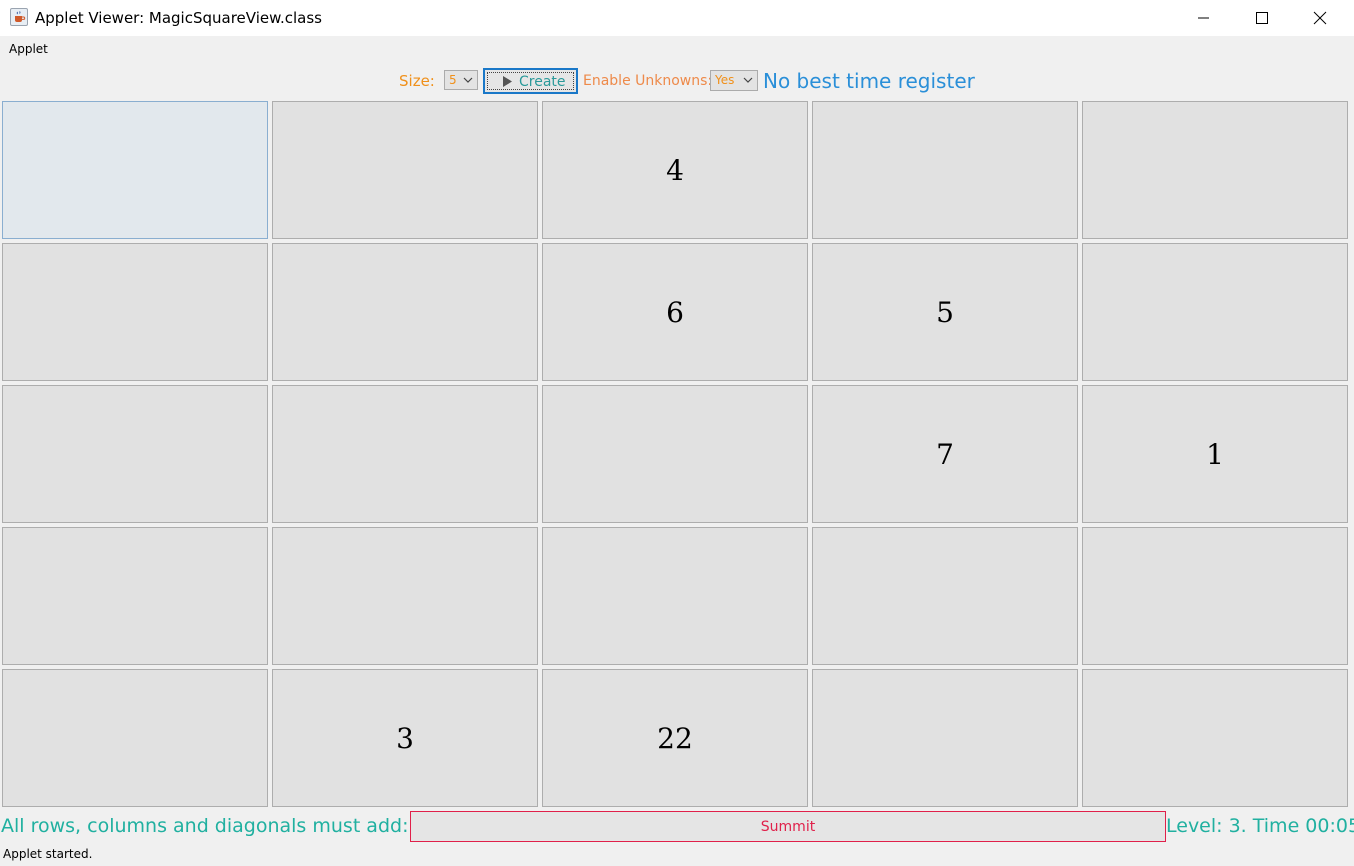  I want to click on maximize-icon, so click(1262, 18).